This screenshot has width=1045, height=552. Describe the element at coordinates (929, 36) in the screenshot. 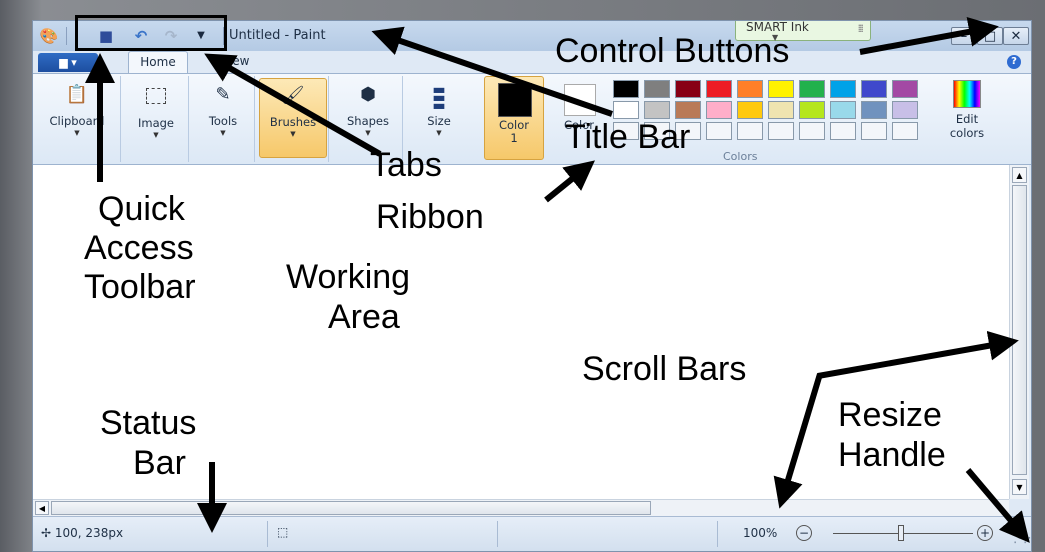

I see `arrow-control-buttons` at that location.